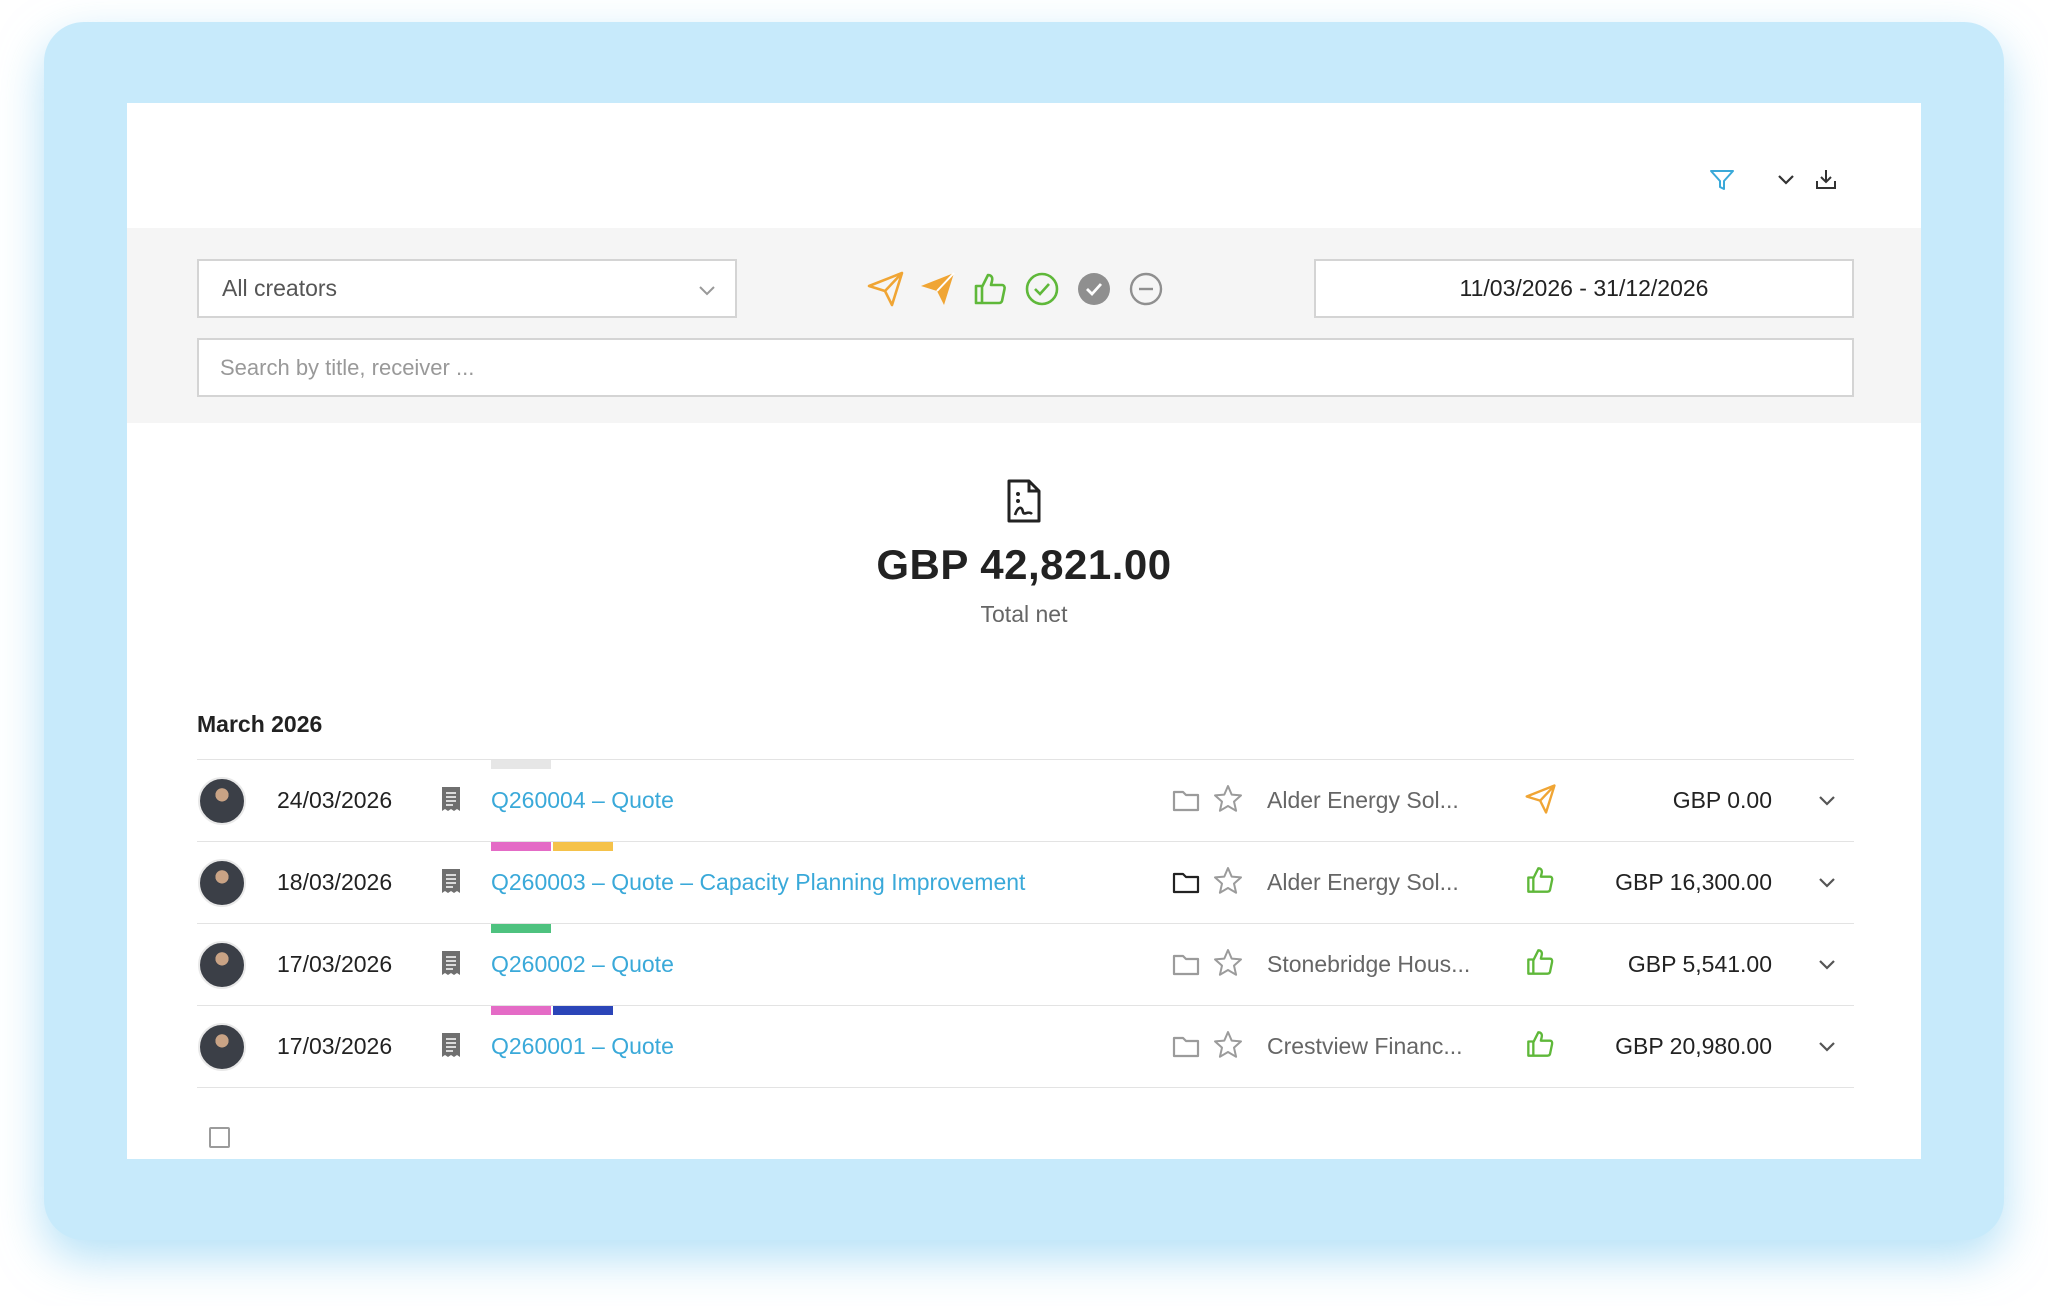 The height and width of the screenshot is (1306, 2048). What do you see at coordinates (1025, 367) in the screenshot?
I see `search-input` at bounding box center [1025, 367].